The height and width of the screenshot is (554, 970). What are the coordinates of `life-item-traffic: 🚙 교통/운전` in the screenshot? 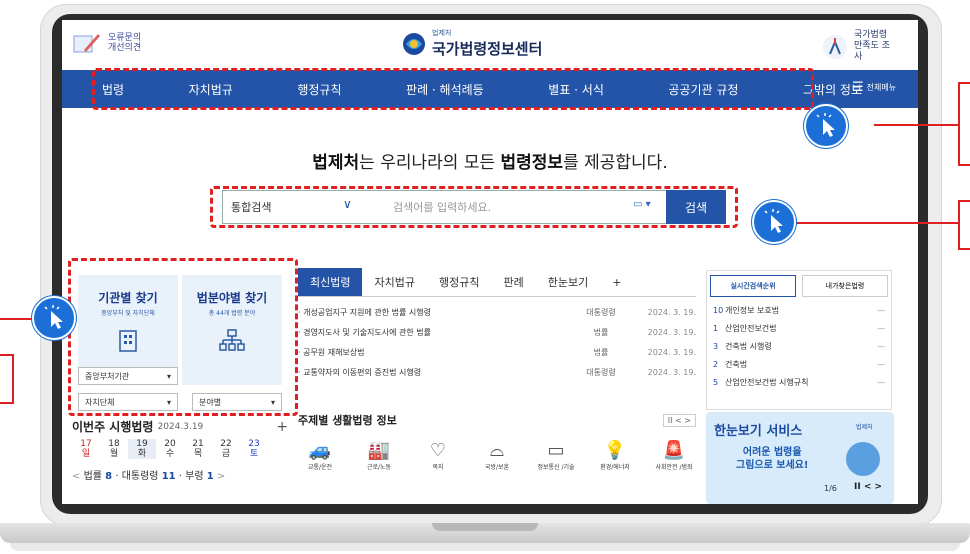 It's located at (320, 455).